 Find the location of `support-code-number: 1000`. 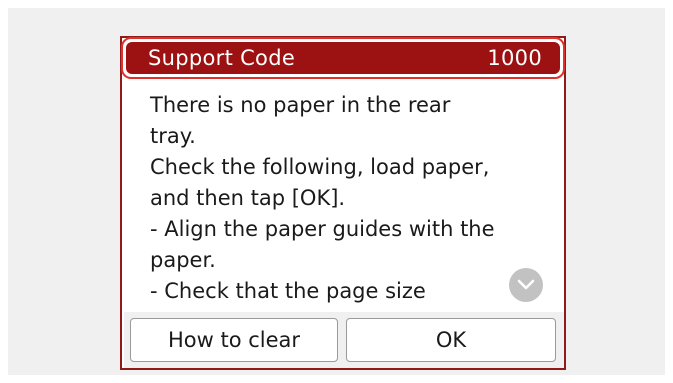

support-code-number: 1000 is located at coordinates (514, 58).